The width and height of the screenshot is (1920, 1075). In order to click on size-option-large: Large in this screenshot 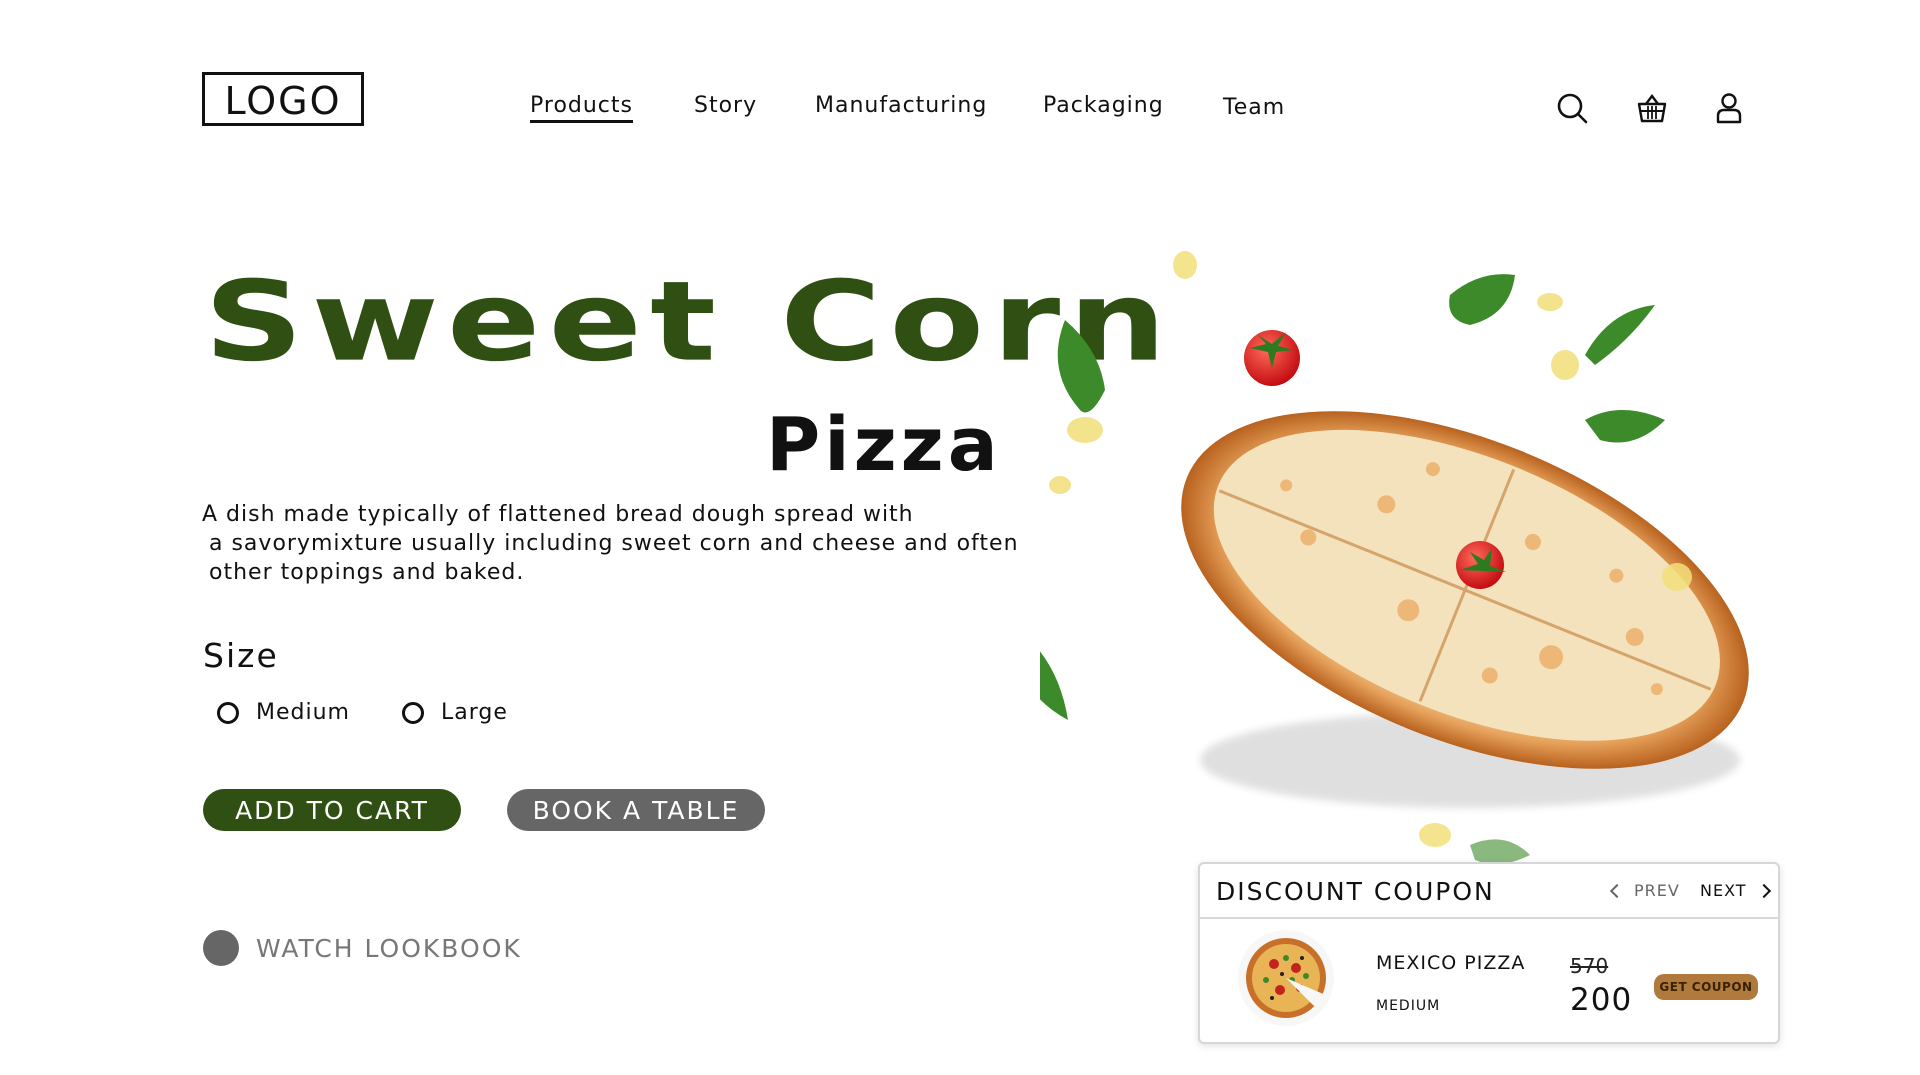, I will do `click(455, 712)`.